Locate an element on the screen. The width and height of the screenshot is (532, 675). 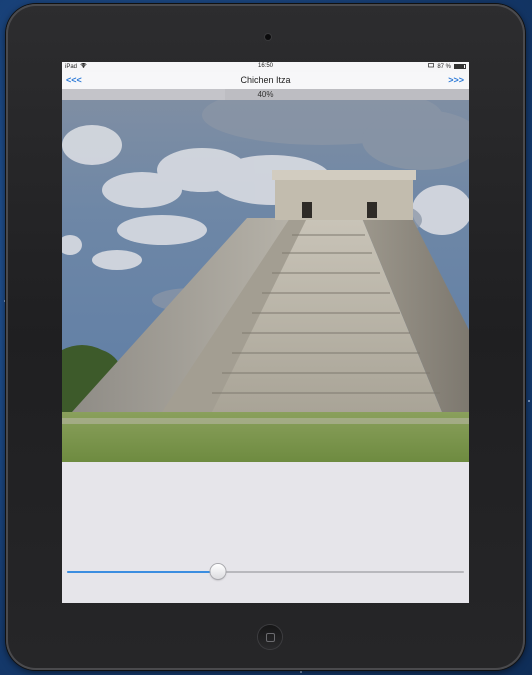
navigation-bar: <<< Chichen Itza >>> is located at coordinates (265, 80).